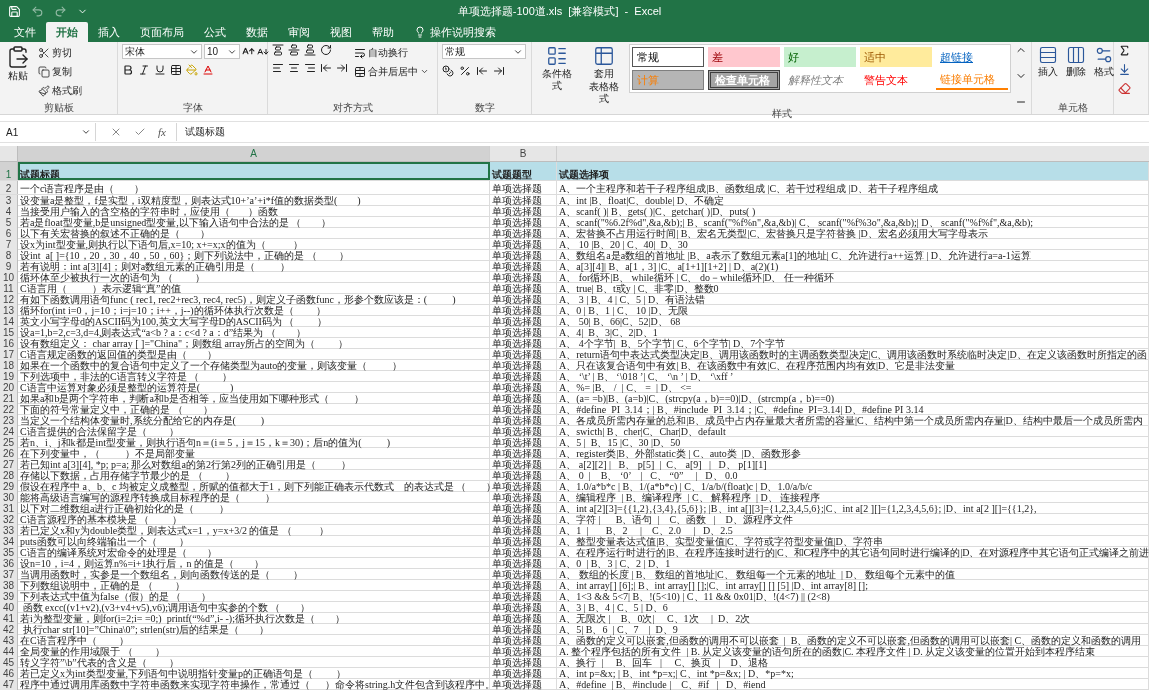 The height and width of the screenshot is (697, 1149). What do you see at coordinates (603, 75) in the screenshot?
I see `format-as-table-button: 套用 表格格式` at bounding box center [603, 75].